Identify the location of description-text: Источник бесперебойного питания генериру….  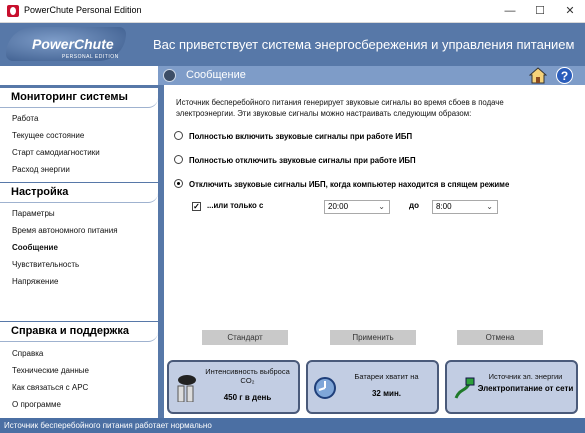
(340, 108).